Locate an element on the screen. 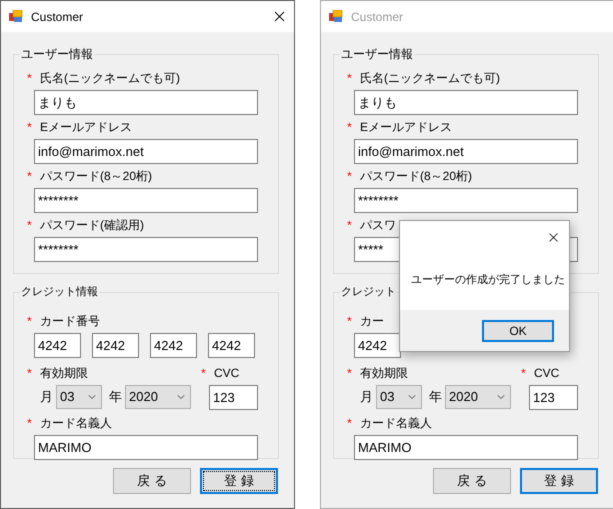 The image size is (613, 509). field-label: パスワード(確認用) is located at coordinates (92, 225).